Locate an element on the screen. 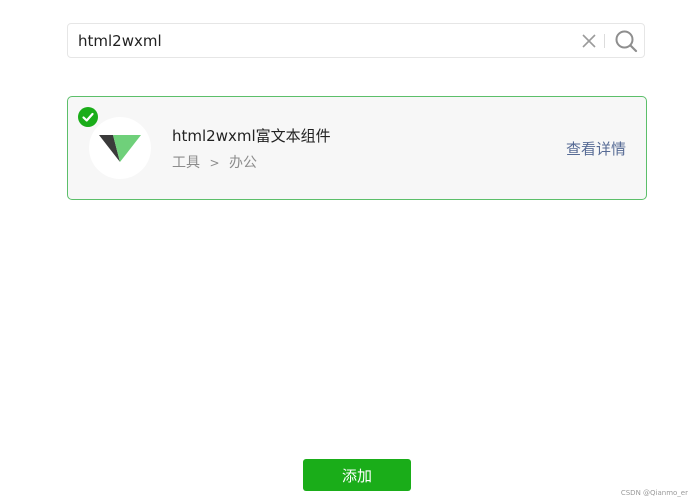  v-logo-icon is located at coordinates (120, 148).